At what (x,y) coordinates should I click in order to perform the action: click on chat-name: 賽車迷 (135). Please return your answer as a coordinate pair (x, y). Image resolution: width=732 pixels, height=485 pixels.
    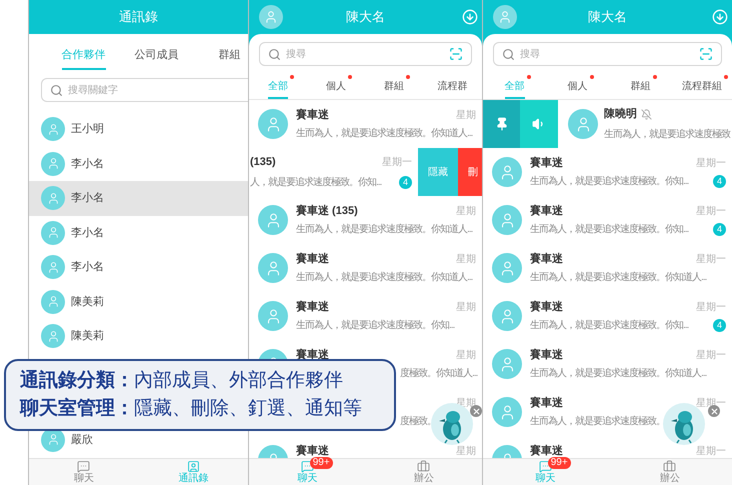
    Looking at the image, I should click on (327, 212).